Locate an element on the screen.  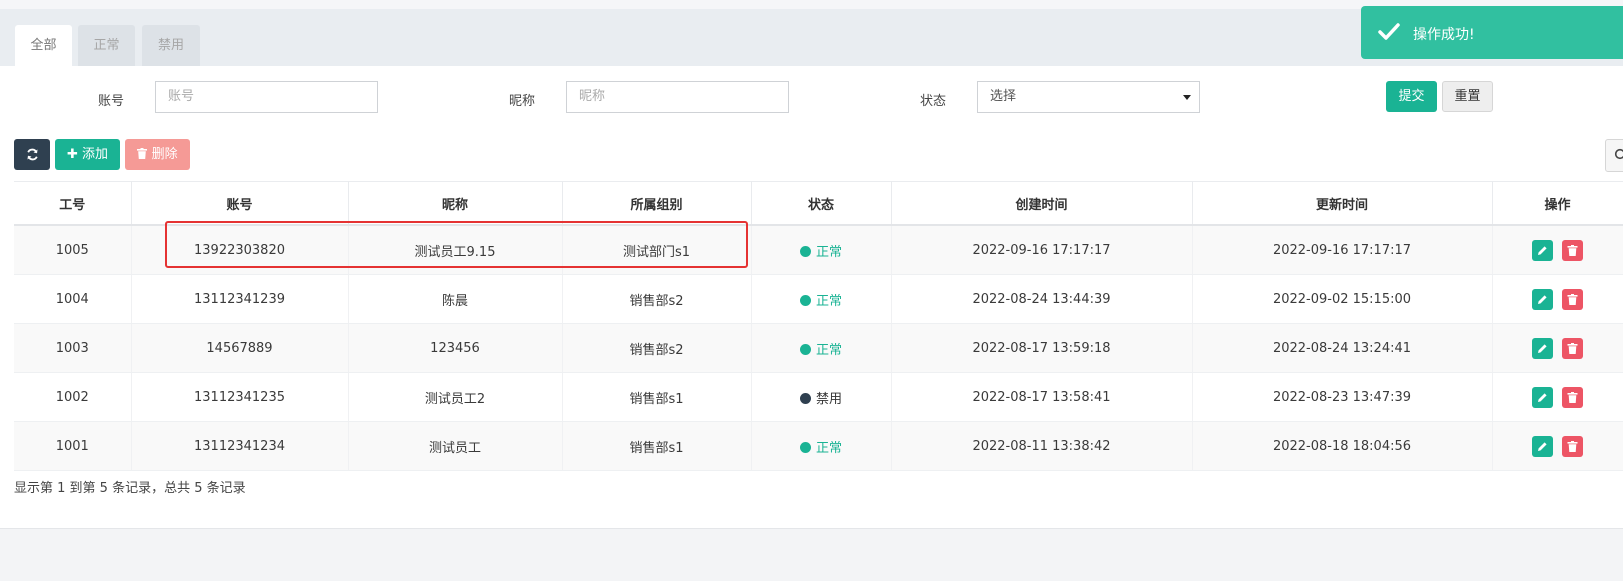
cell-status: 禁用 is located at coordinates (821, 397).